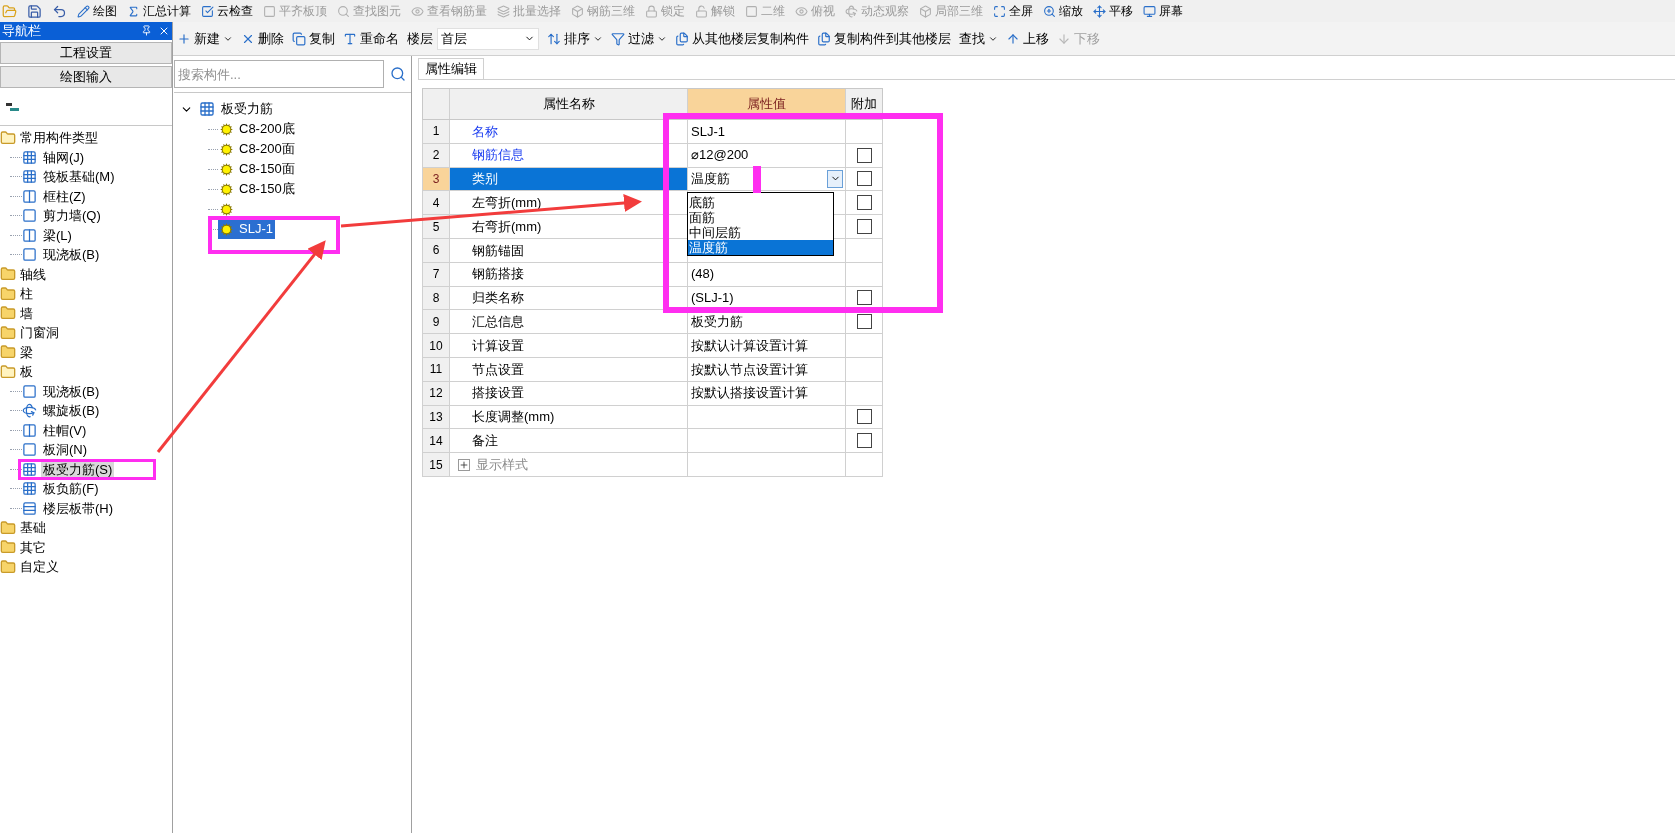  What do you see at coordinates (39, 333) in the screenshot?
I see `tree-folder: 门窗洞` at bounding box center [39, 333].